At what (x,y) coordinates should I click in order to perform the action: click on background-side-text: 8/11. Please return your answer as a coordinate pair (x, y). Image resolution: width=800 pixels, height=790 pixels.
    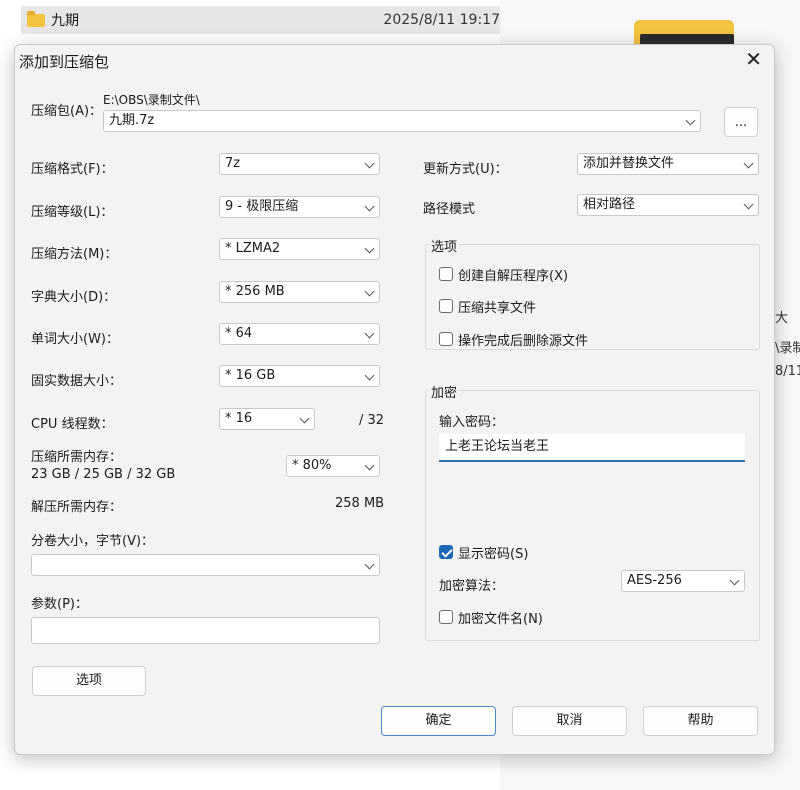
    Looking at the image, I should click on (787, 371).